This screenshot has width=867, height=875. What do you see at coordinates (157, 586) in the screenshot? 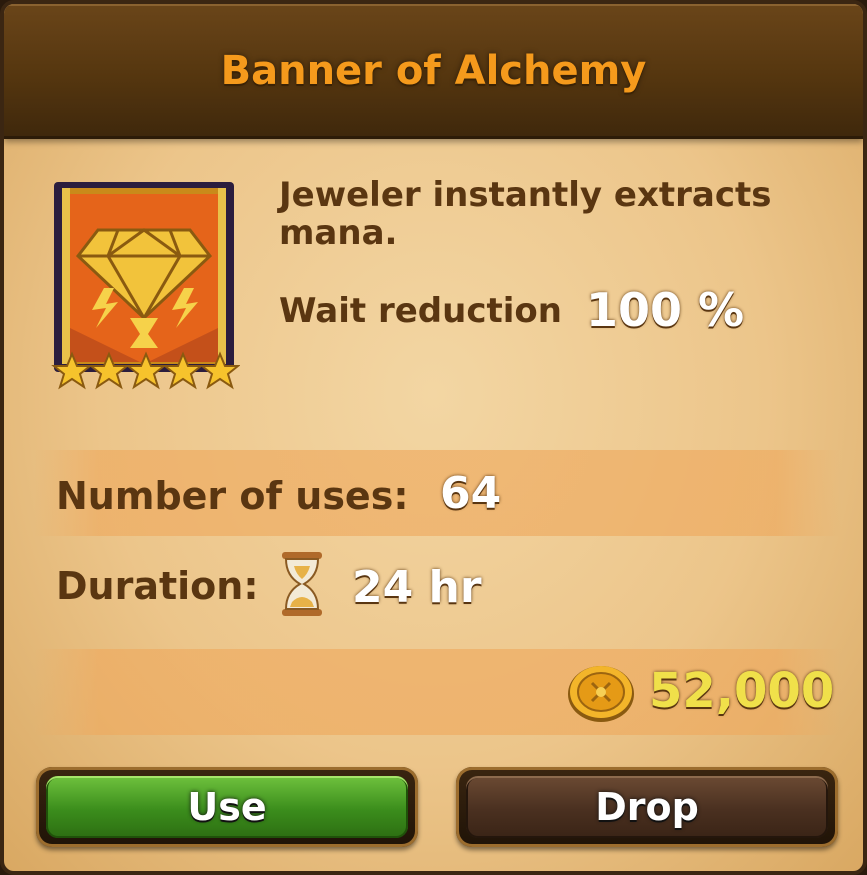
I see `duration-label: Duration:` at bounding box center [157, 586].